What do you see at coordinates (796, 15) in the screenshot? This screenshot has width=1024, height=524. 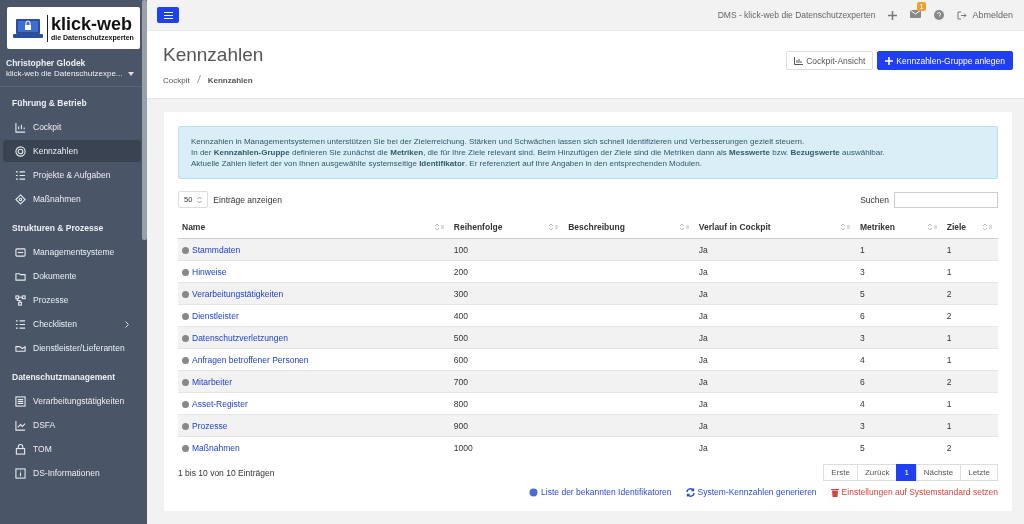 I see `app-title: DMS - klick-web die Datenschutzexperten` at bounding box center [796, 15].